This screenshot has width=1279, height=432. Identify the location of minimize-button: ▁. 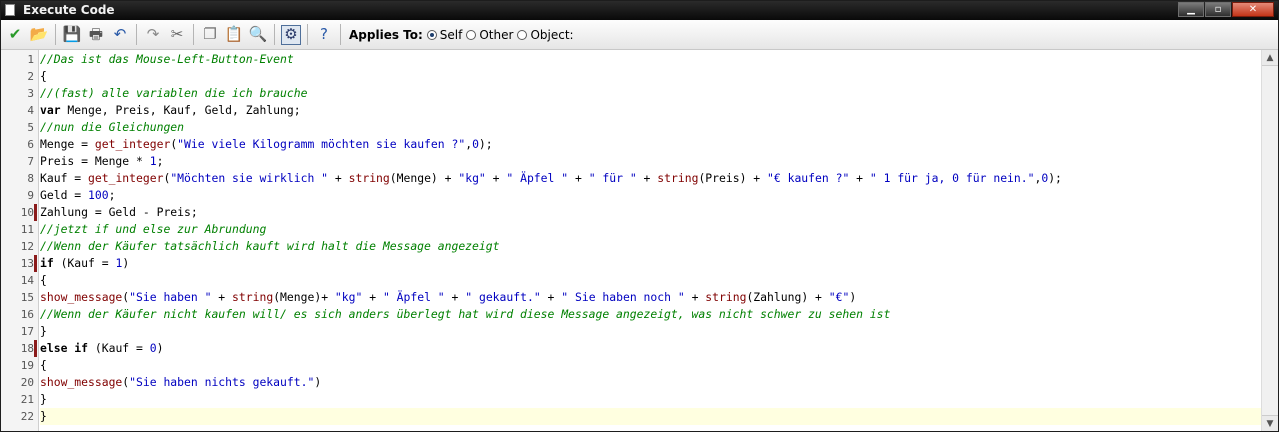
(1191, 9).